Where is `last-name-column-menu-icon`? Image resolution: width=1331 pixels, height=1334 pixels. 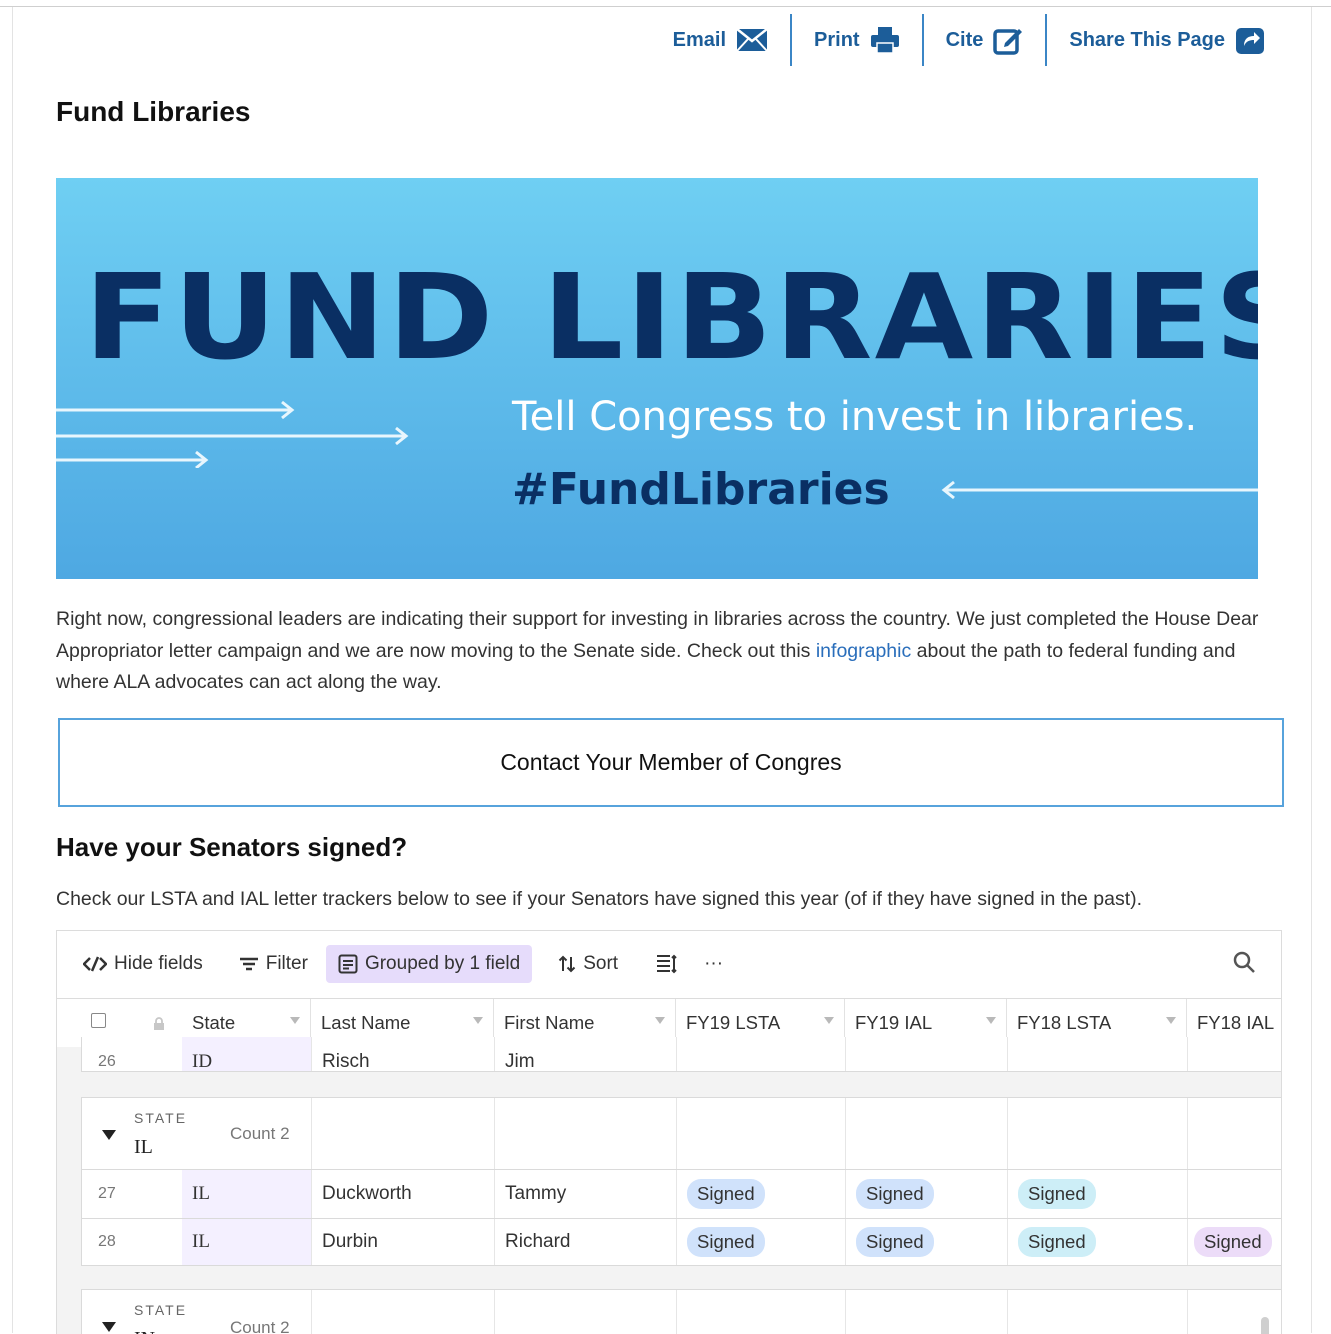
last-name-column-menu-icon is located at coordinates (478, 1020).